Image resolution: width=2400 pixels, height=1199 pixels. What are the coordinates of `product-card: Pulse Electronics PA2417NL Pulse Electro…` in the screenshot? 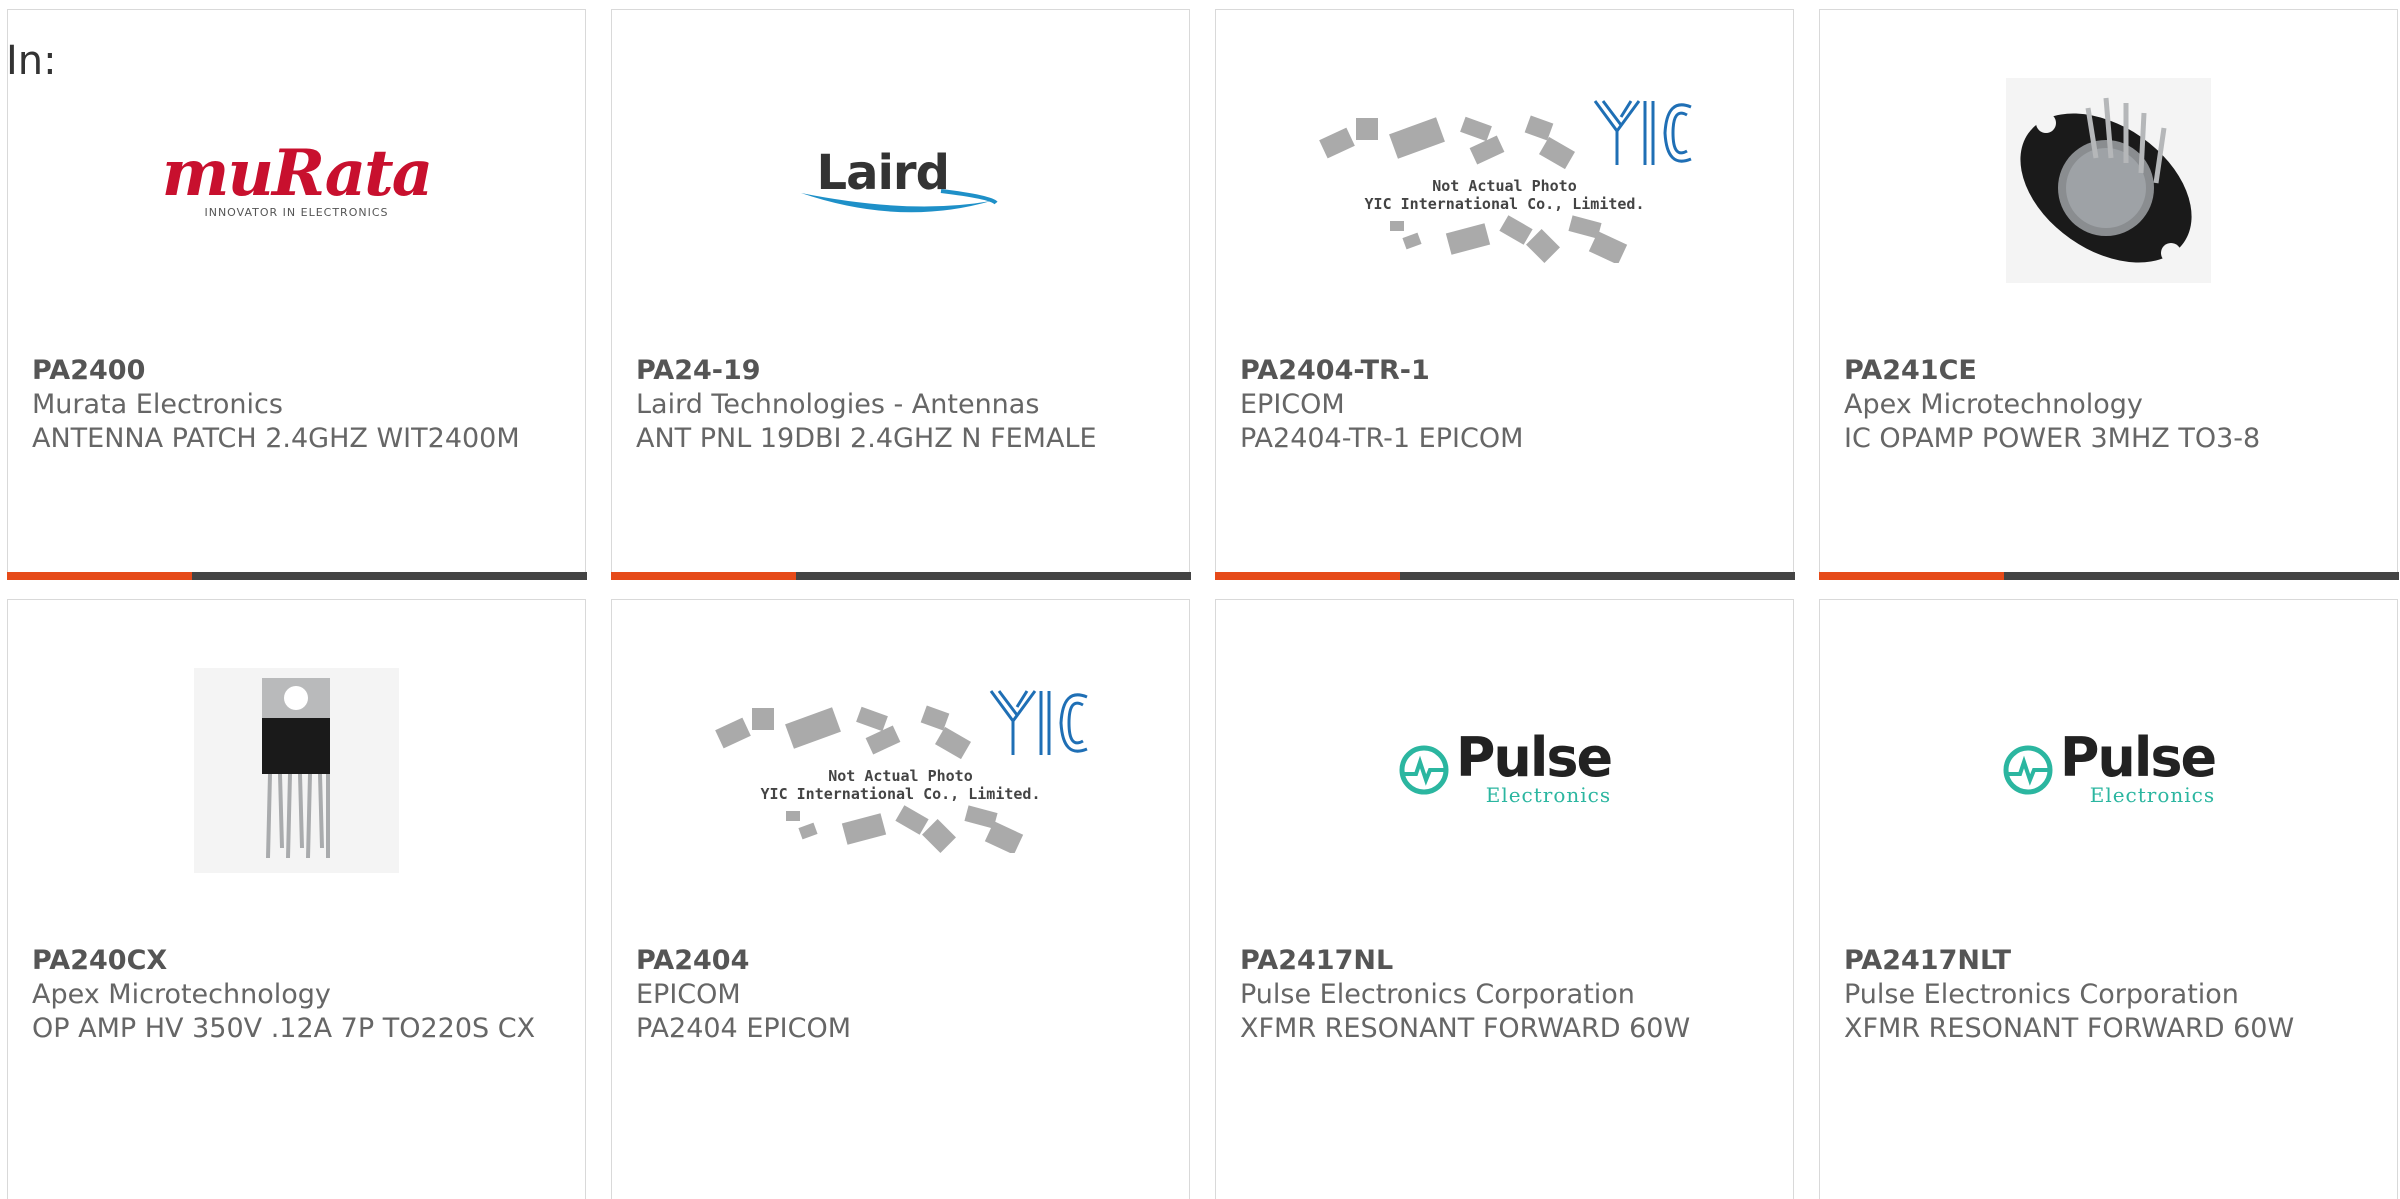 It's located at (1504, 899).